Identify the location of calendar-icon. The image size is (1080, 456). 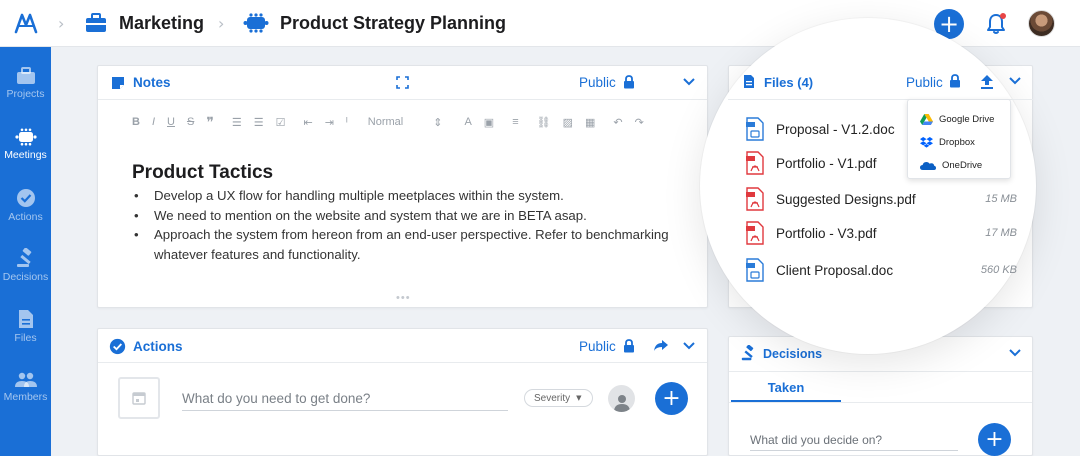
(139, 398).